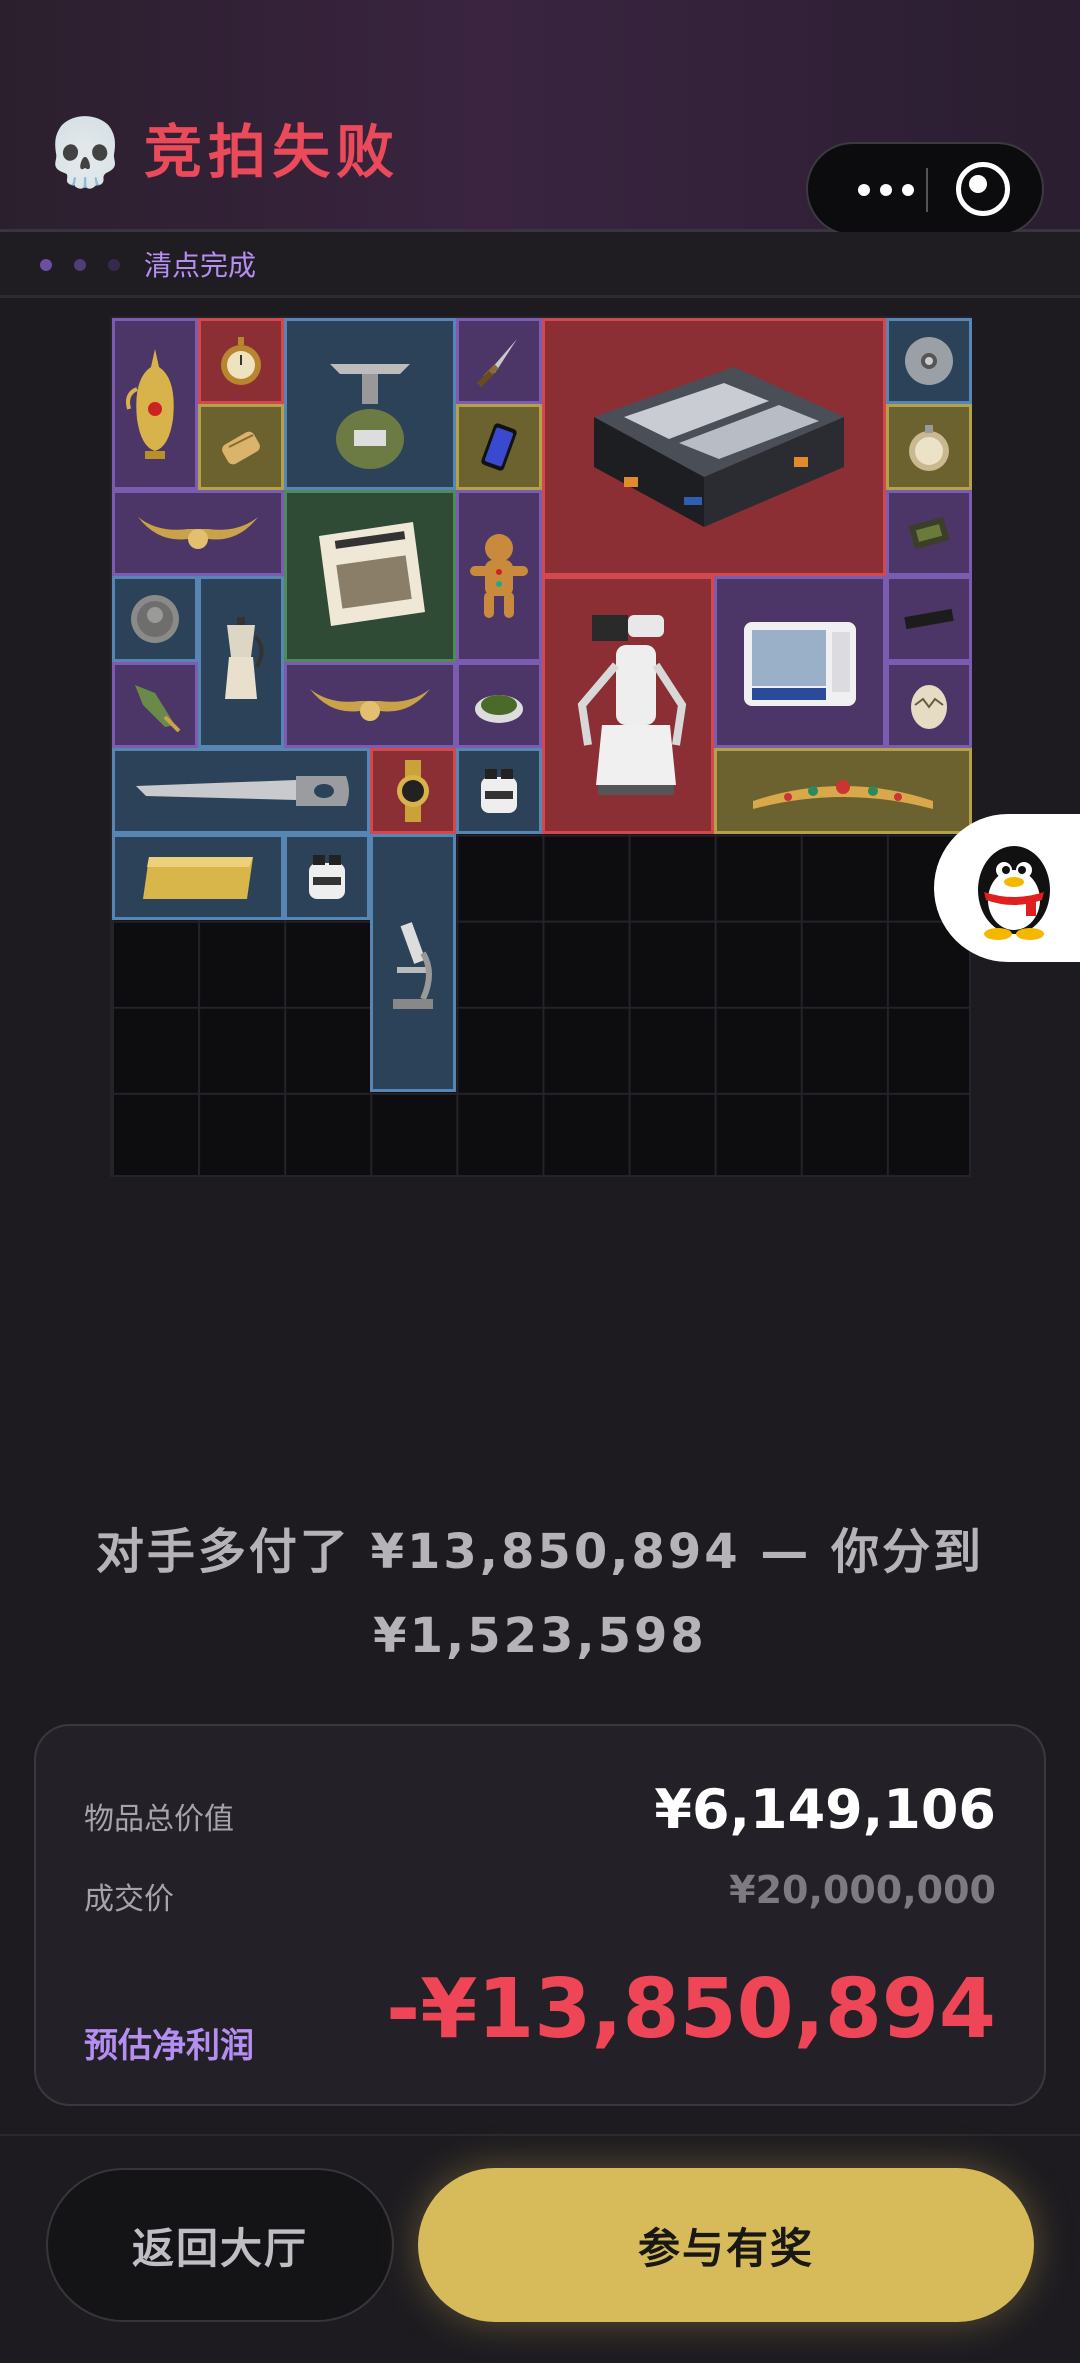  Describe the element at coordinates (241, 361) in the screenshot. I see `pocket-watch-item` at that location.